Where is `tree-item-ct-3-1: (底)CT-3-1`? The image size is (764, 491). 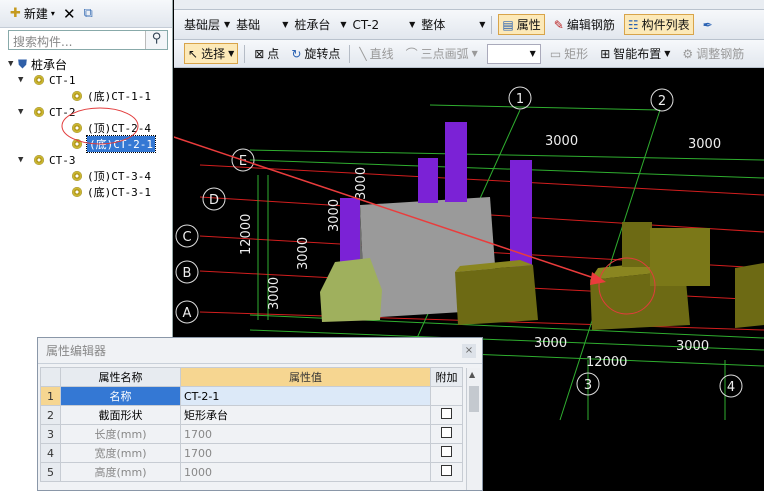 tree-item-ct-3-1: (底)CT-3-1 is located at coordinates (111, 192).